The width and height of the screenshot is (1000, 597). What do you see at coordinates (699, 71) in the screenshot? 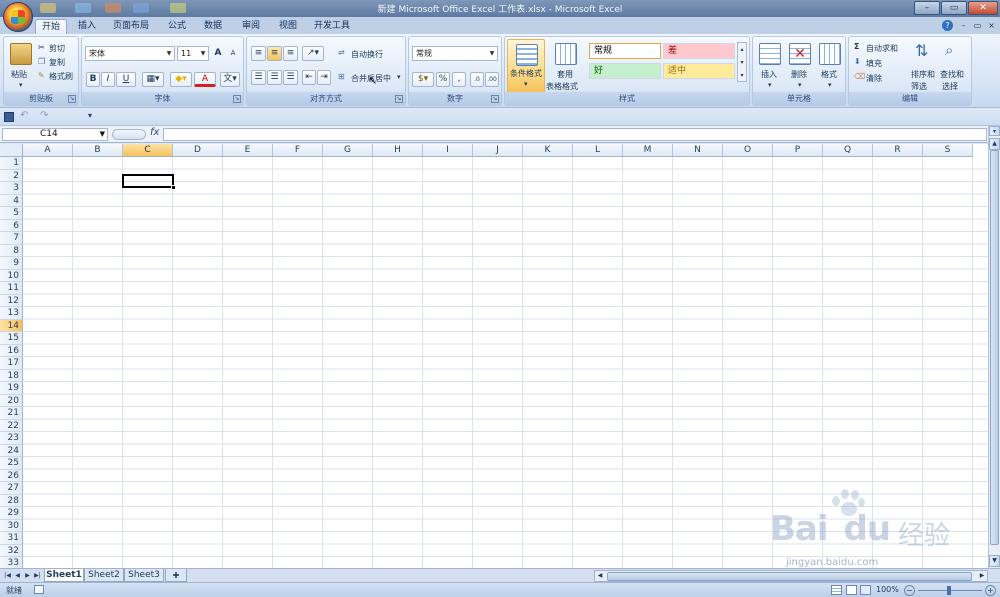
I see `style-neutral: 适中` at bounding box center [699, 71].